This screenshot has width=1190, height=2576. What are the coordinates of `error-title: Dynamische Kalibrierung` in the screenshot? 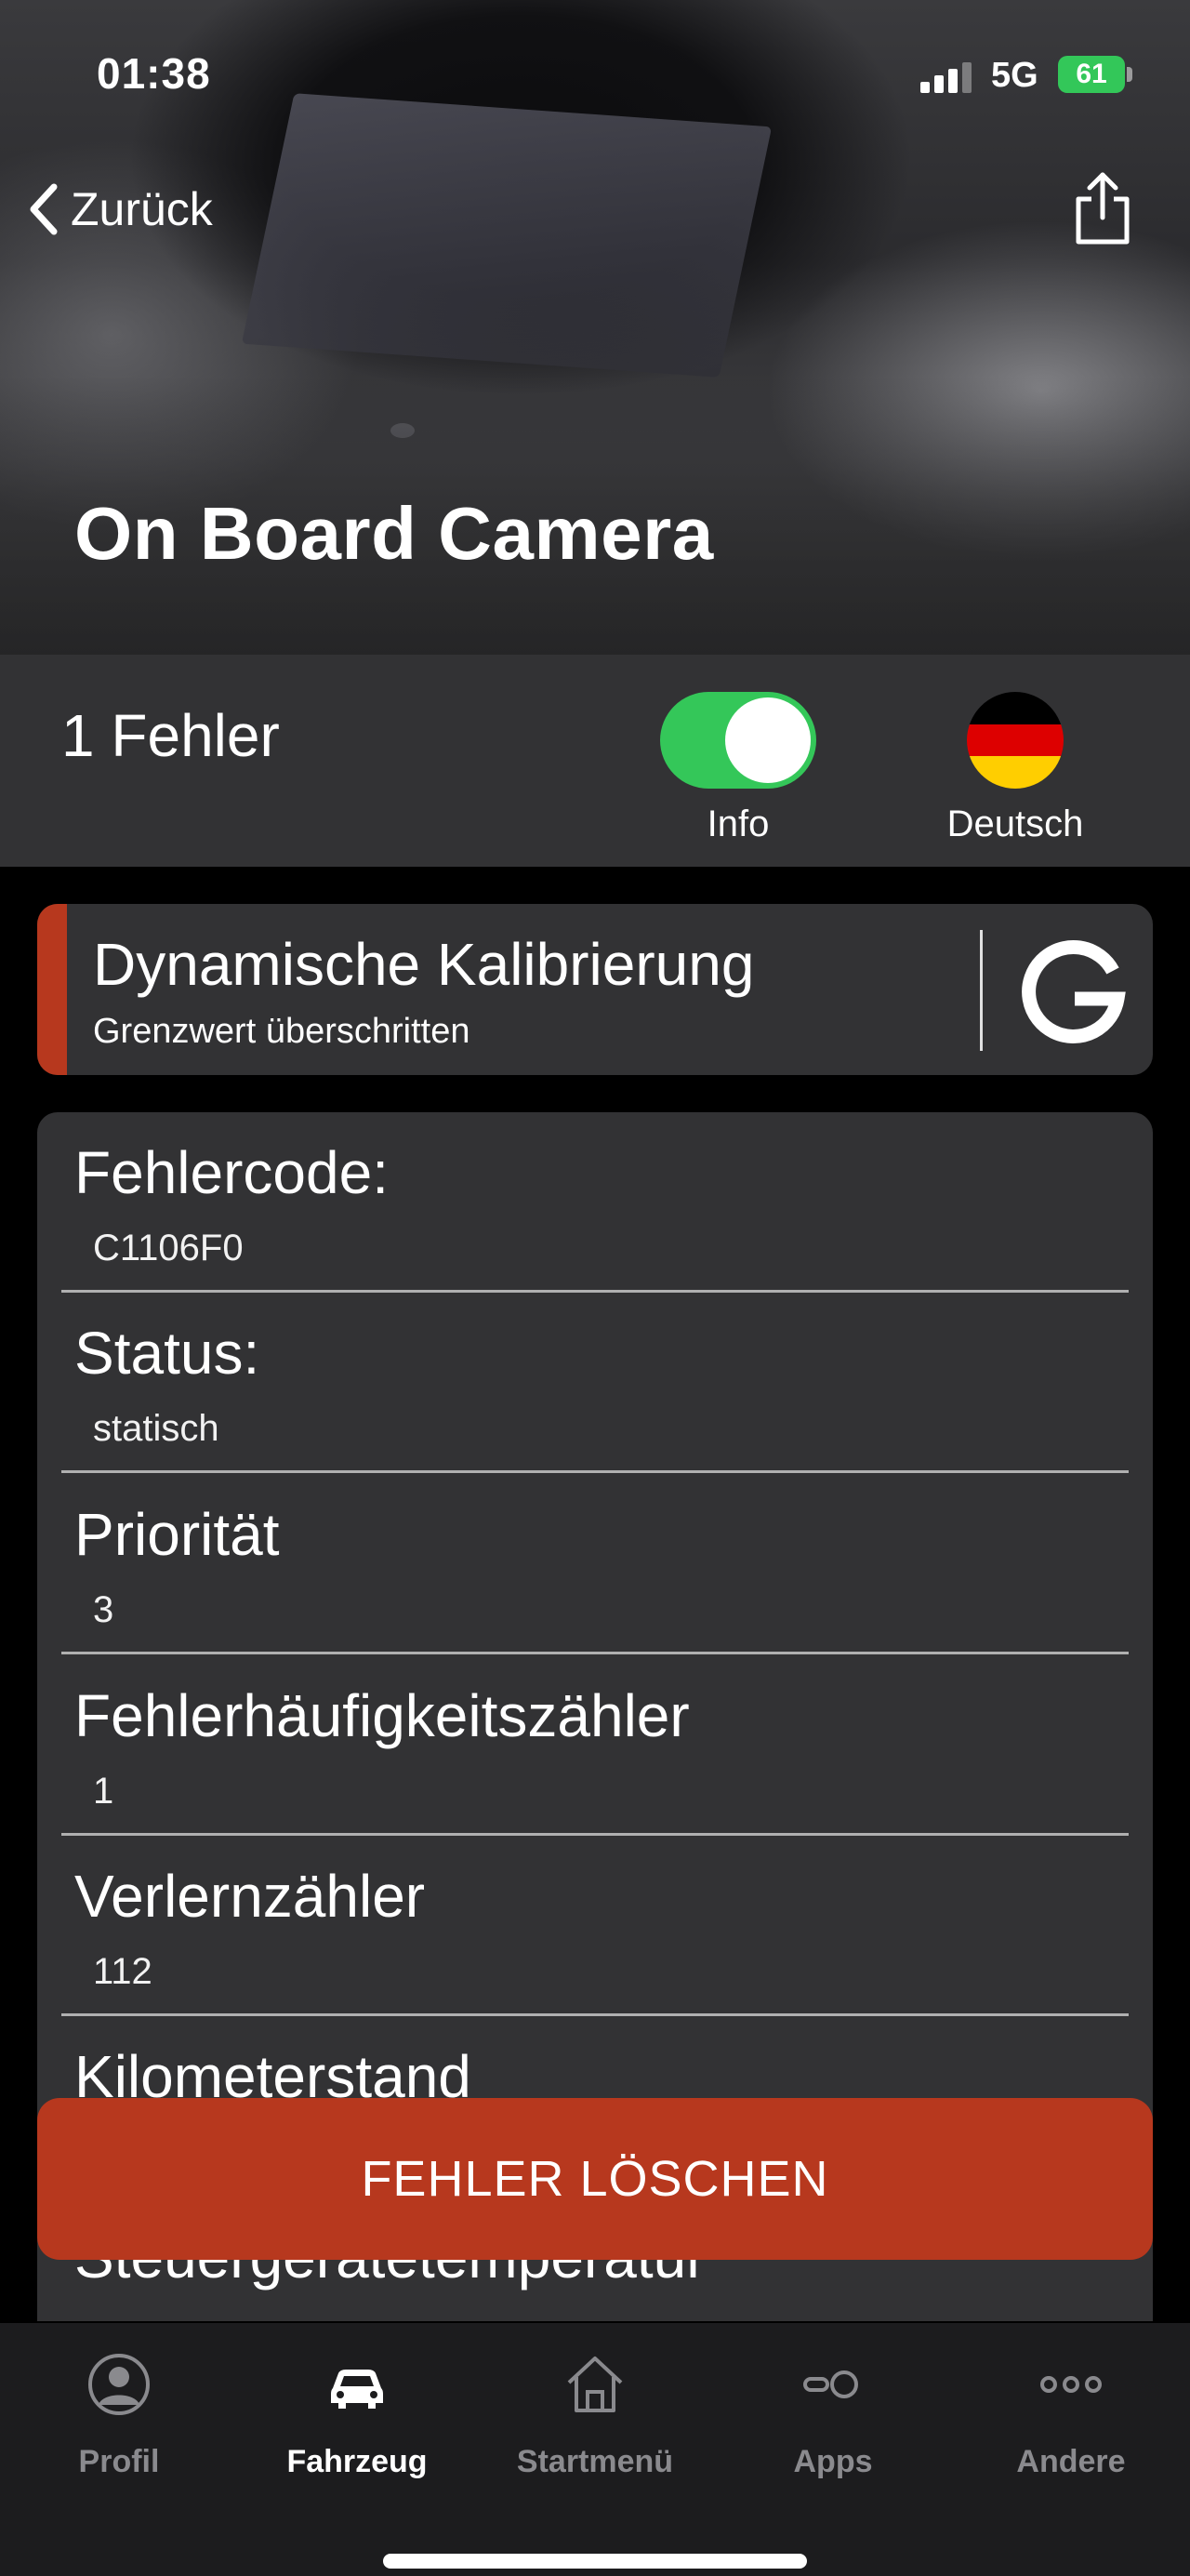 It's located at (424, 964).